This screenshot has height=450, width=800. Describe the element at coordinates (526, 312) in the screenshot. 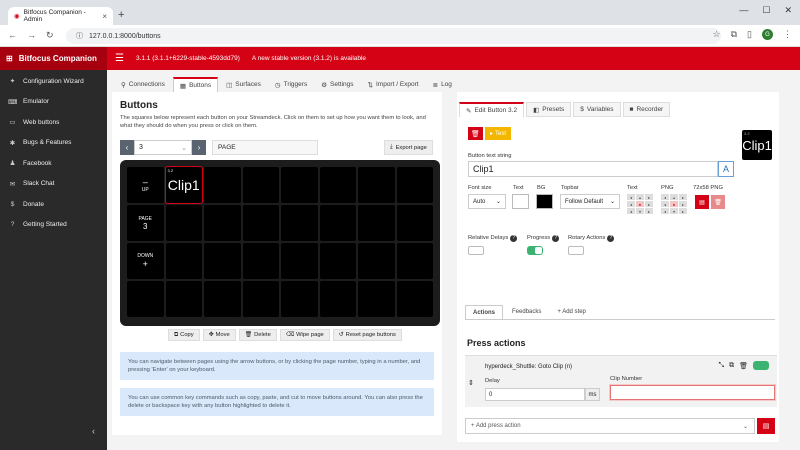

I see `tab-feedbacks: Feedbacks` at that location.